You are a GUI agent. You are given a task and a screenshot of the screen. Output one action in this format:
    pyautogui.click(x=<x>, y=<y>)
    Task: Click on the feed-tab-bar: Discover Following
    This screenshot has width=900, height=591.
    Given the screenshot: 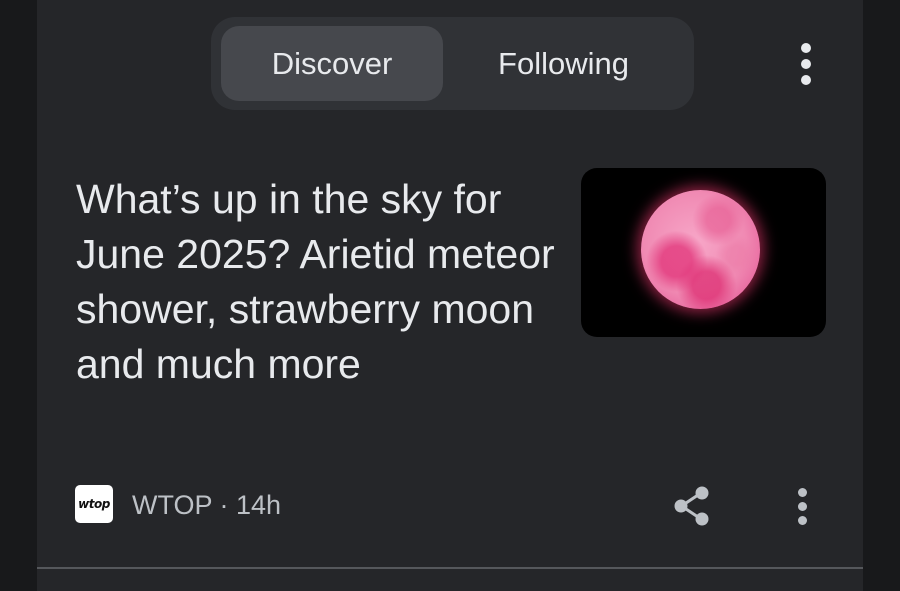 What is the action you would take?
    pyautogui.click(x=452, y=63)
    